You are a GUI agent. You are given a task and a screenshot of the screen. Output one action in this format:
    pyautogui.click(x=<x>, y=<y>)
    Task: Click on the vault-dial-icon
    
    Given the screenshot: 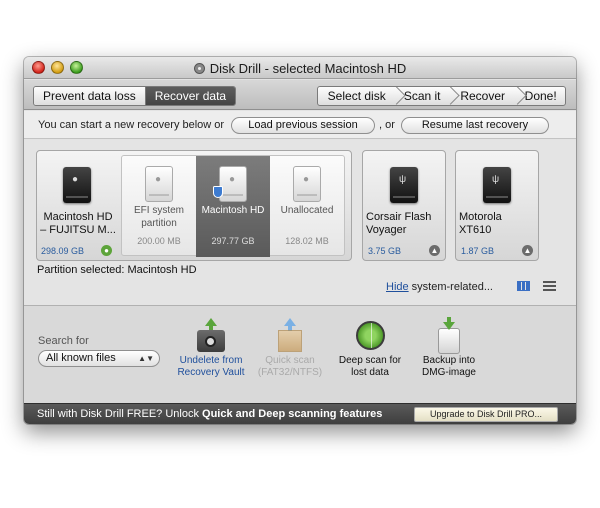 What is the action you would take?
    pyautogui.click(x=210, y=341)
    